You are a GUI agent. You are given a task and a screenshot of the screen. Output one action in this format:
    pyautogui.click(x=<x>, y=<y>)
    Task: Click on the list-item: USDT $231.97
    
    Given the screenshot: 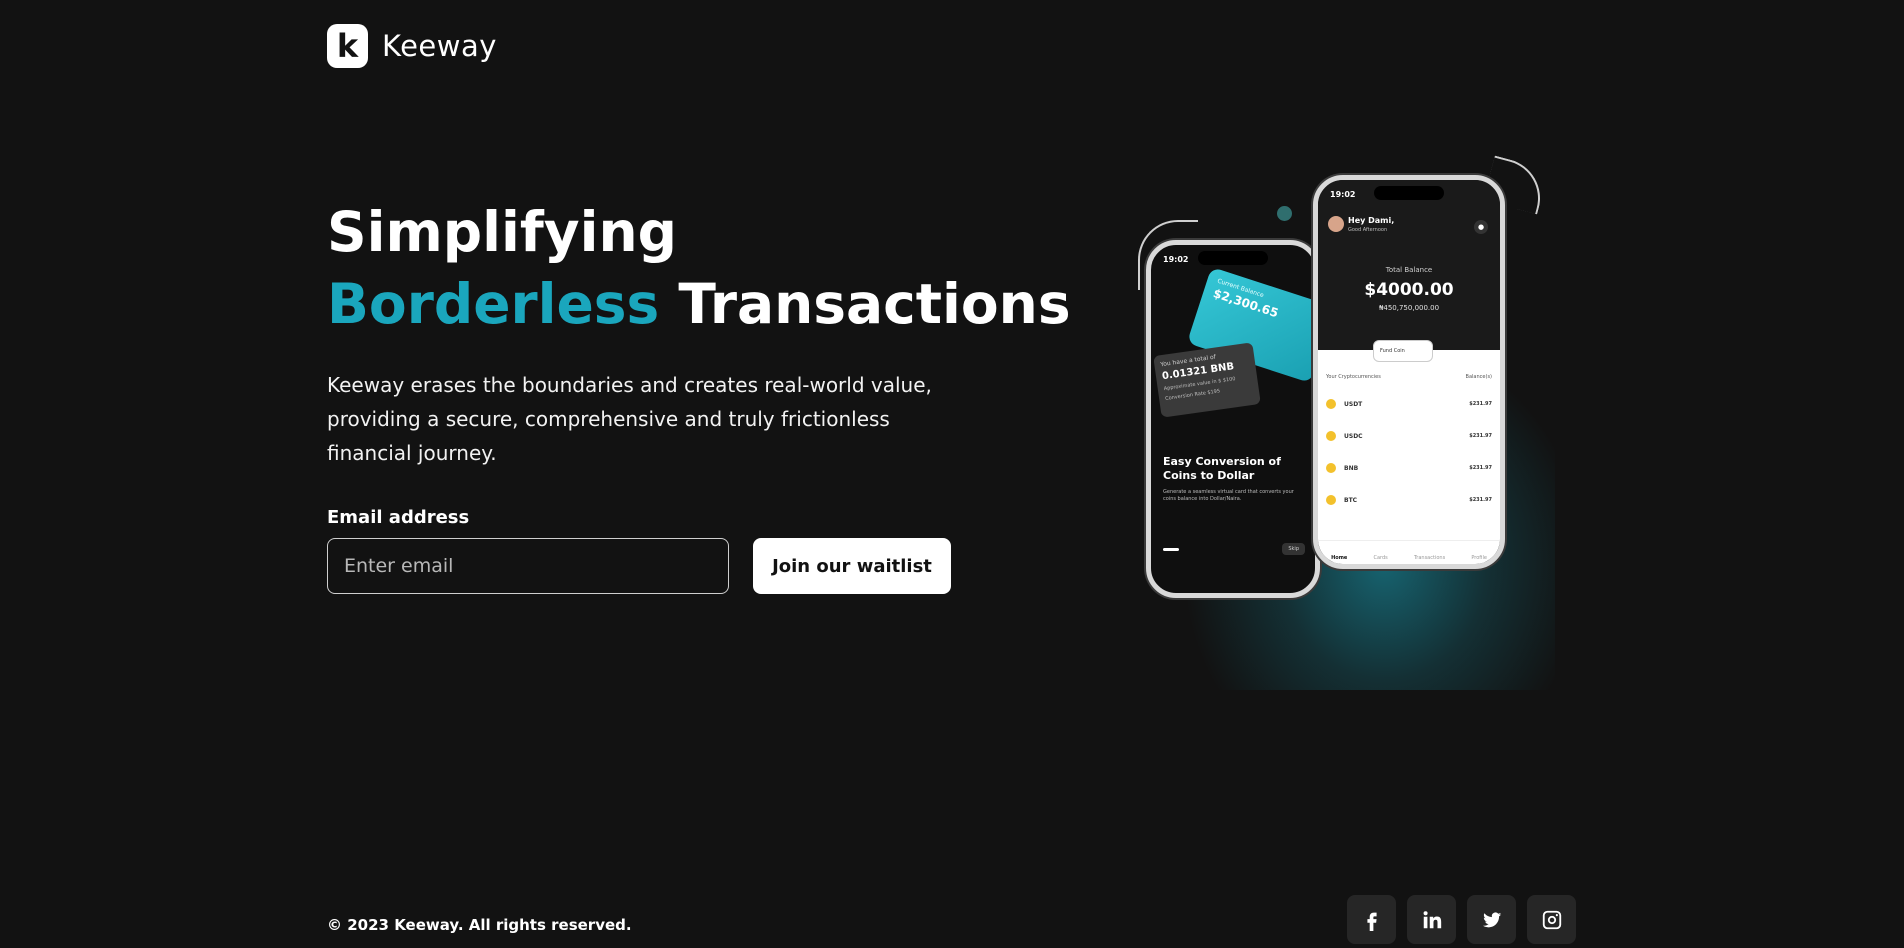 What is the action you would take?
    pyautogui.click(x=1409, y=404)
    